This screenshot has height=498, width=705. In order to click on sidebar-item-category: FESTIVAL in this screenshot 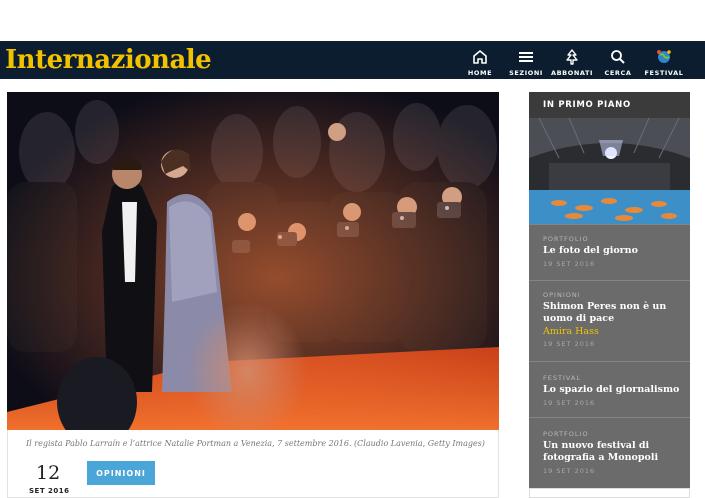, I will do `click(562, 378)`.